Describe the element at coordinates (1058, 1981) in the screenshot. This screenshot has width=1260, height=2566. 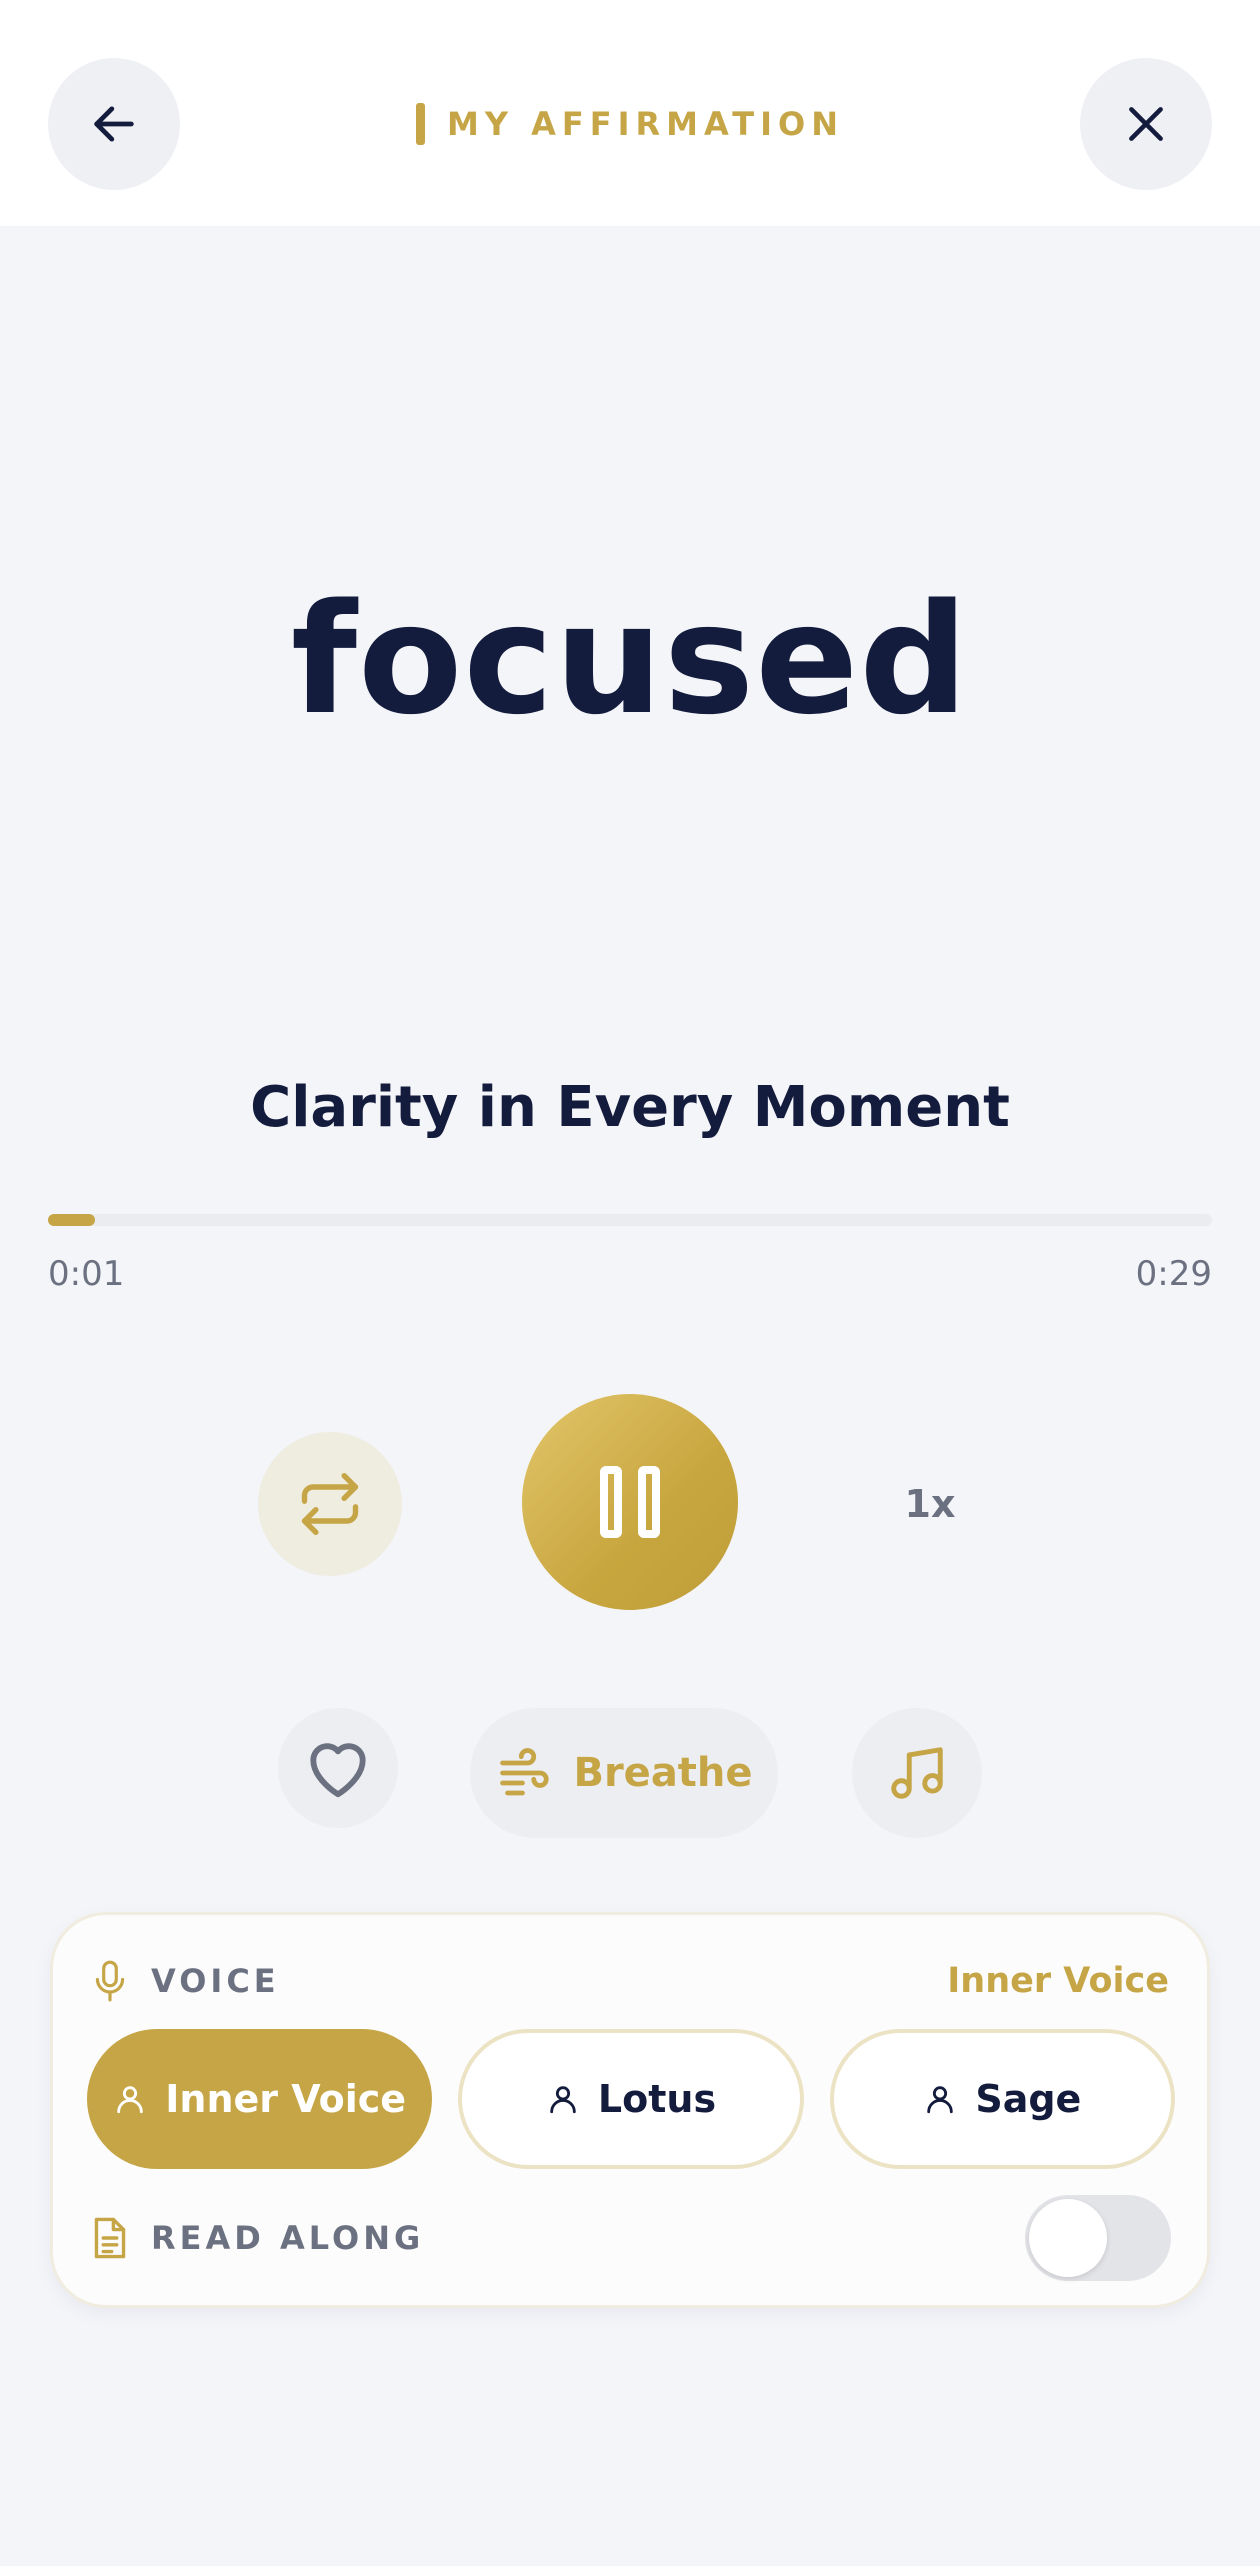
I see `selected-voice: Inner Voice` at that location.